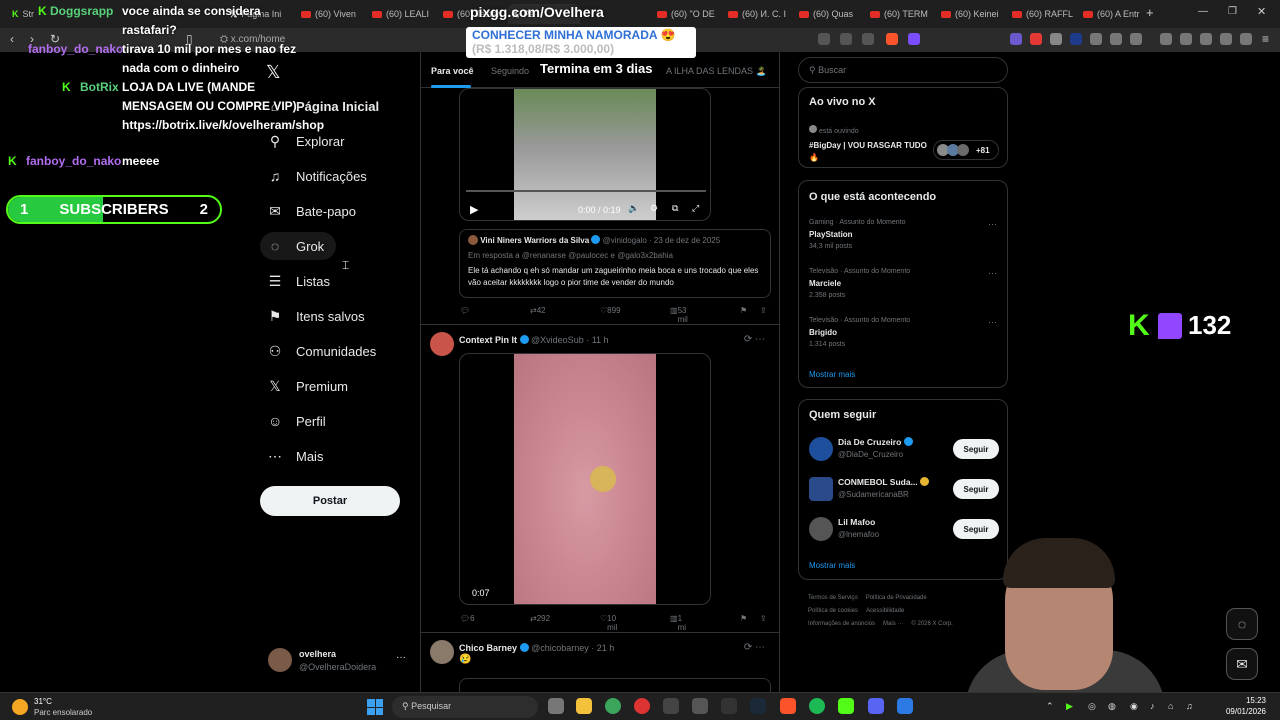 The height and width of the screenshot is (720, 1280). Describe the element at coordinates (846, 706) in the screenshot. I see `kick-app-icon` at that location.